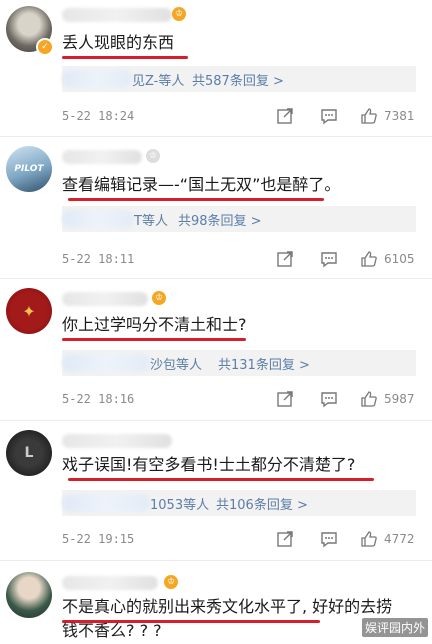 The image size is (432, 644). Describe the element at coordinates (394, 627) in the screenshot. I see `watermark: 娱评园内外` at that location.